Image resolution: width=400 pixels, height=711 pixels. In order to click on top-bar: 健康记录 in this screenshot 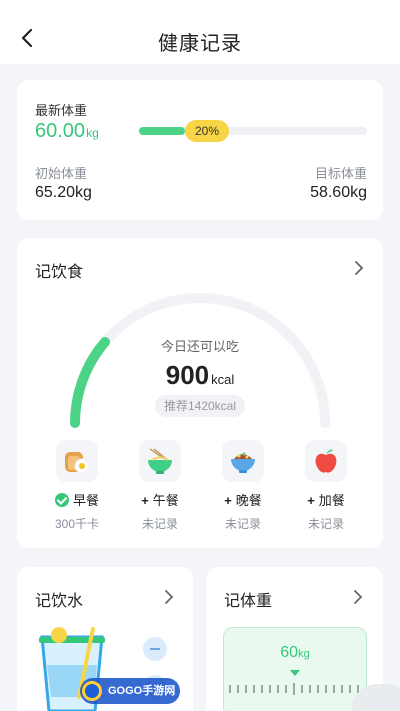, I will do `click(200, 32)`.